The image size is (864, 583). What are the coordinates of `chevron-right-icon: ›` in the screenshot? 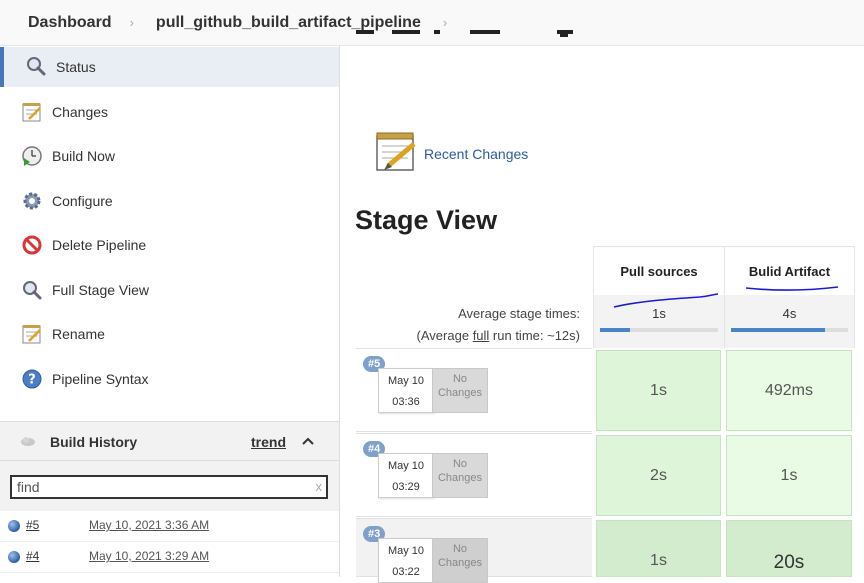 It's located at (445, 22).